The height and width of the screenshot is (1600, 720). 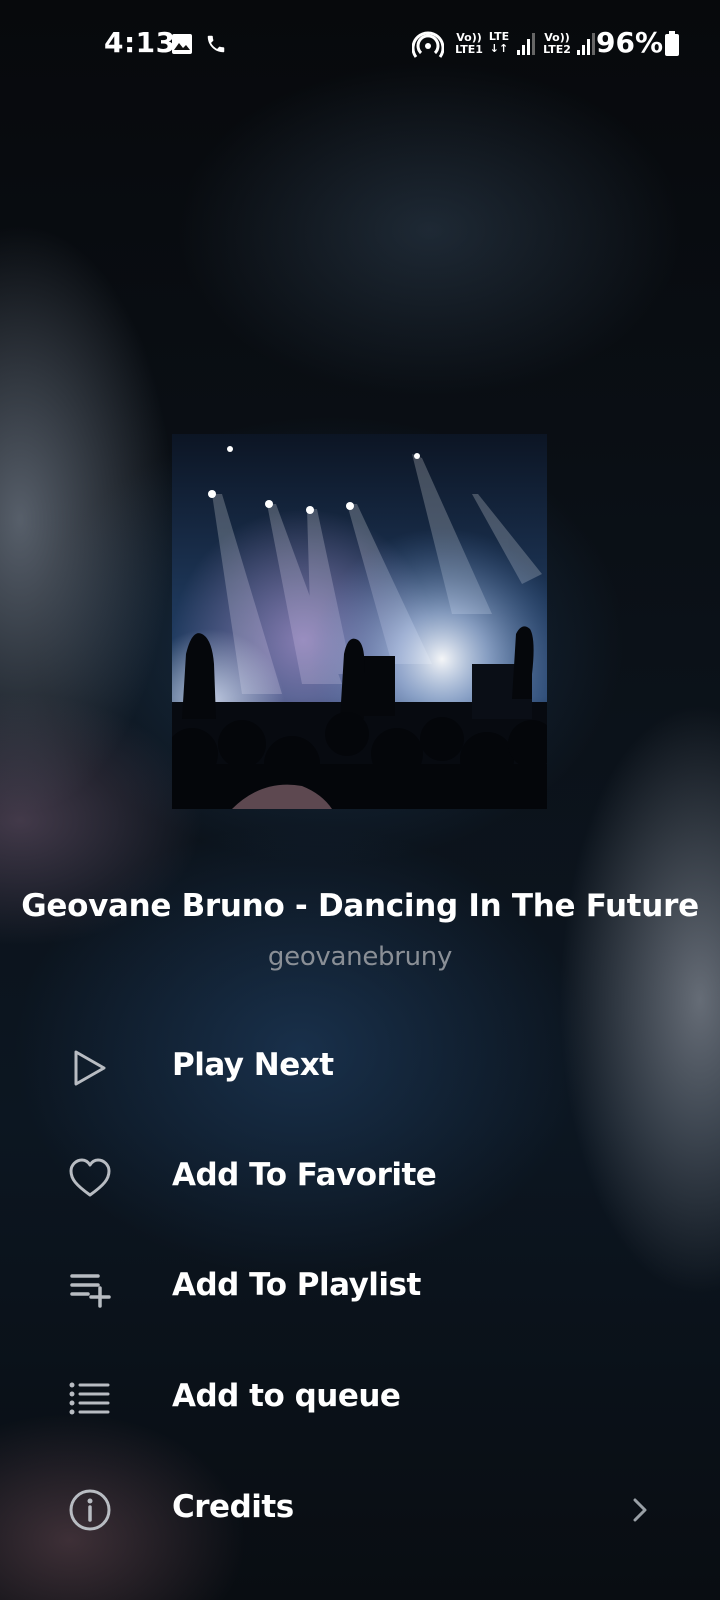 What do you see at coordinates (90, 1510) in the screenshot?
I see `info-icon` at bounding box center [90, 1510].